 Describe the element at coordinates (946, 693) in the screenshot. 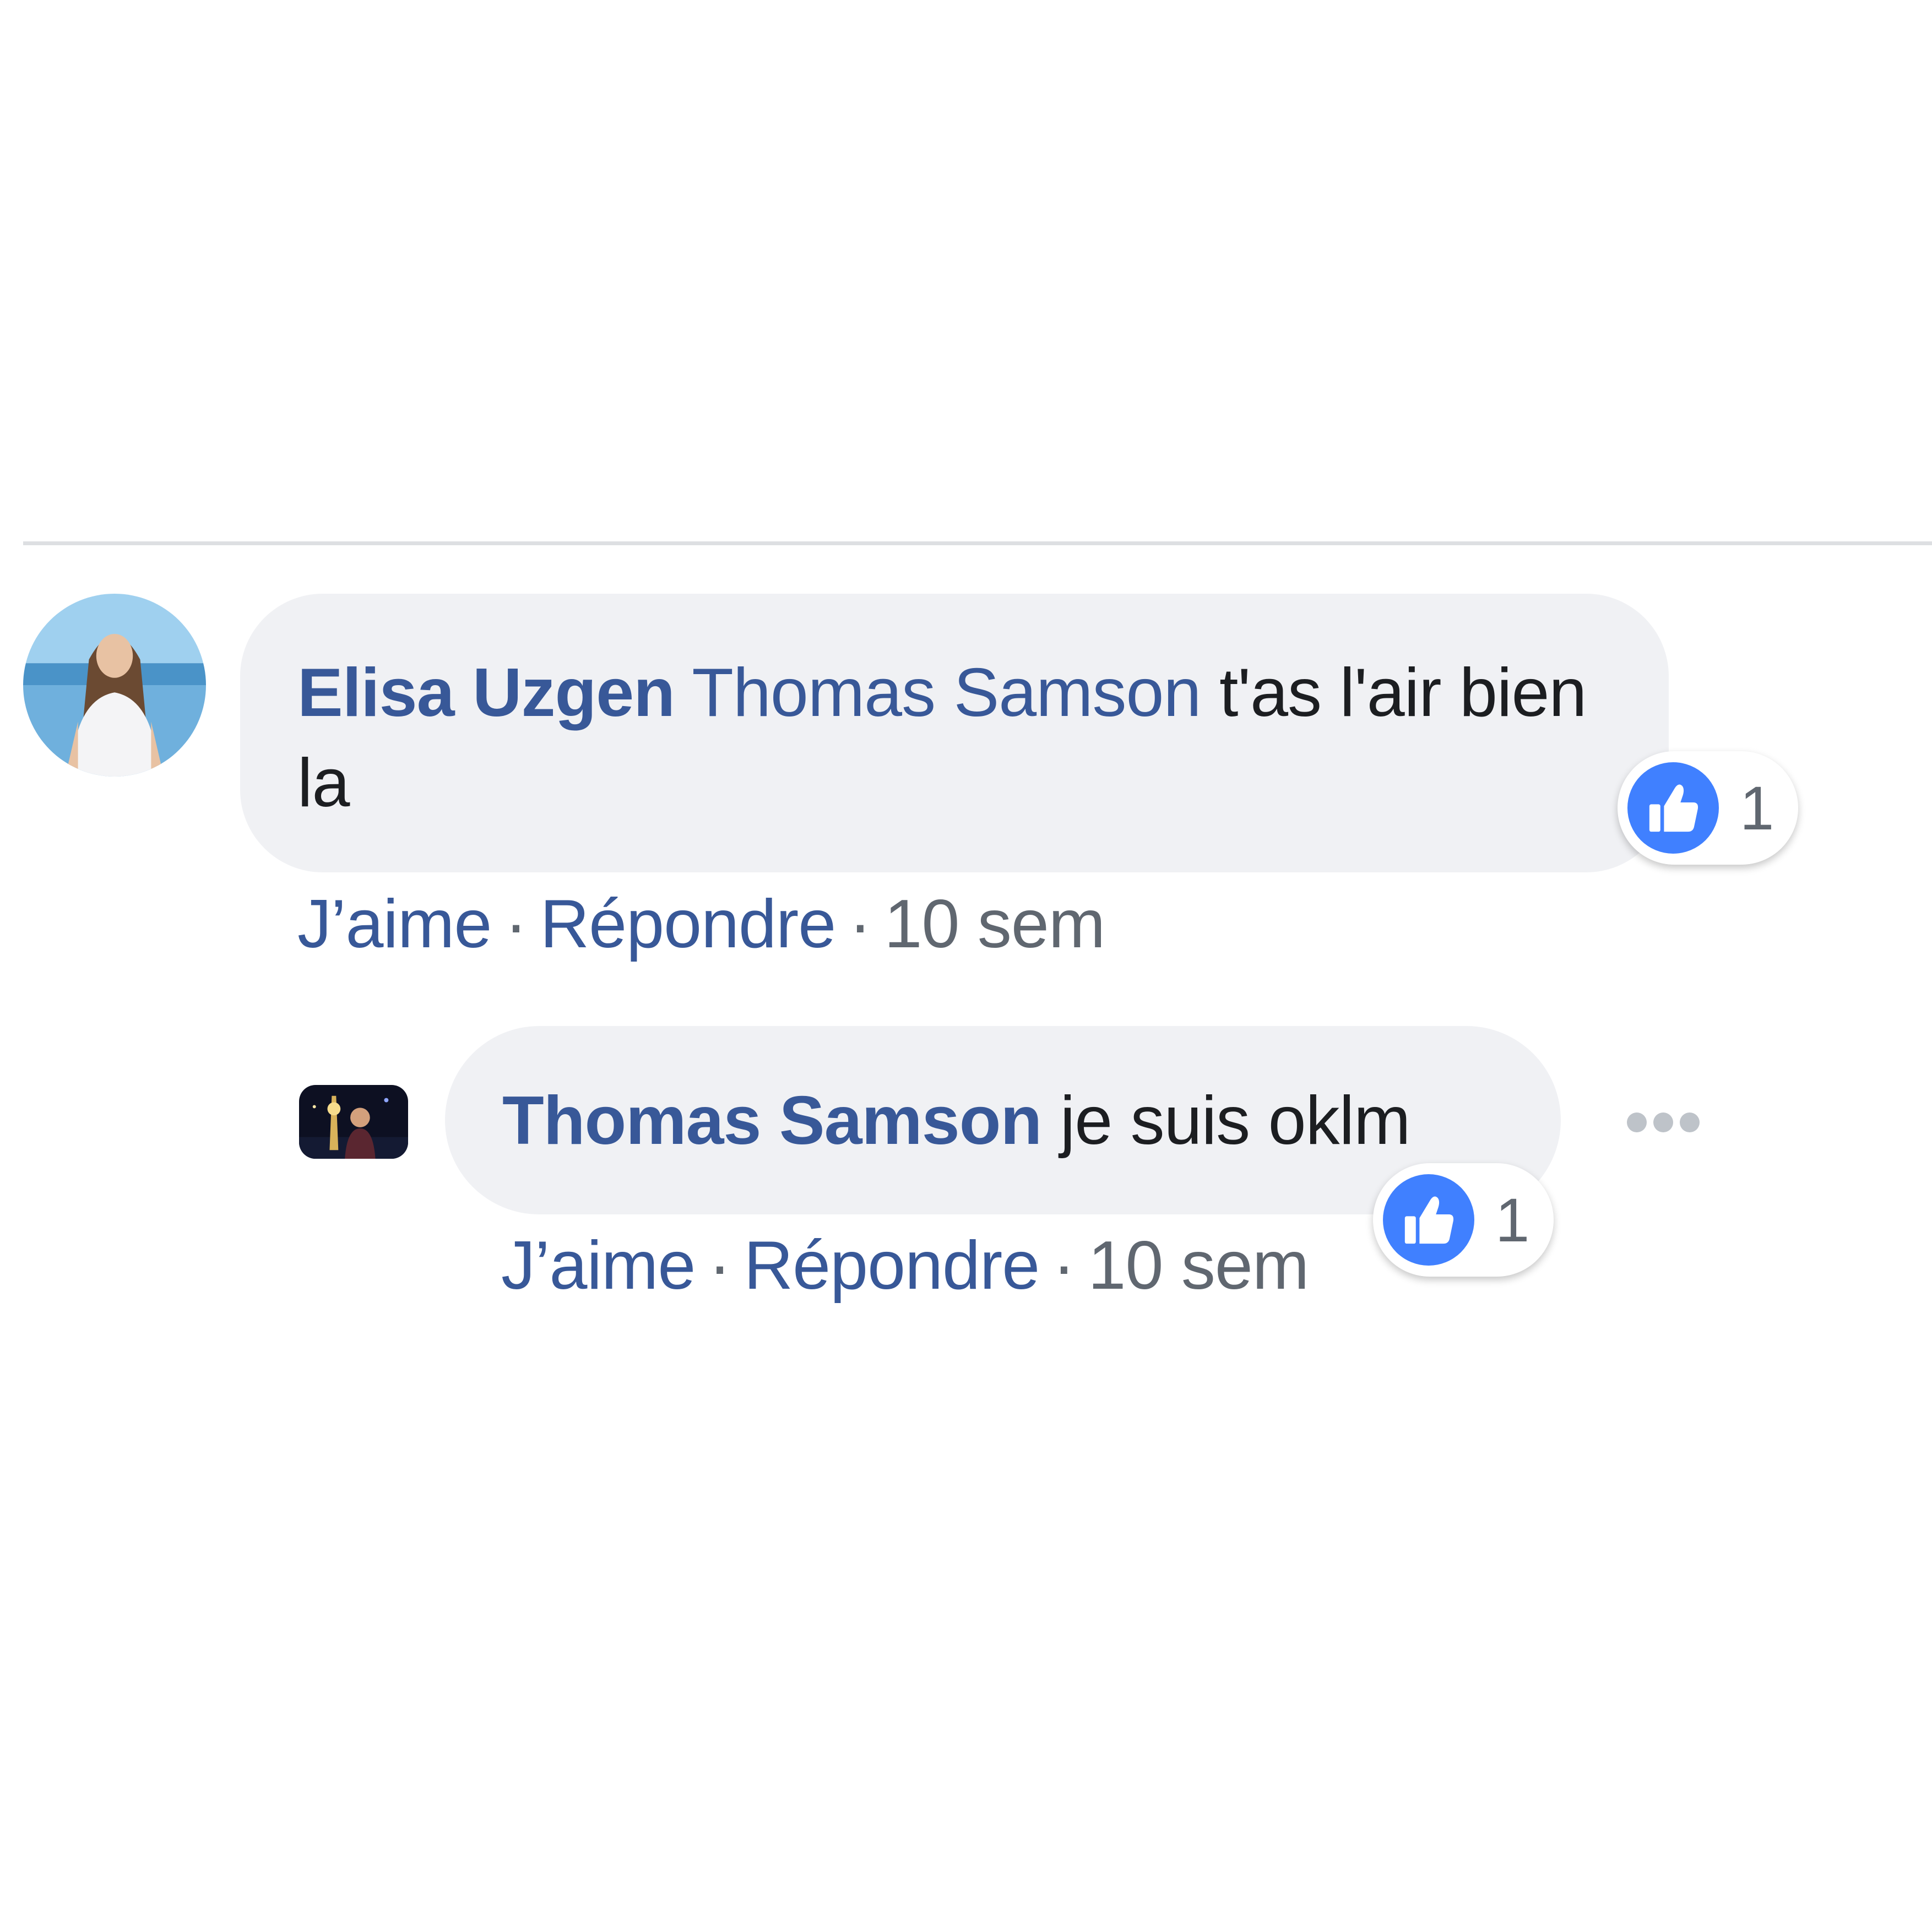

I see `comment-mention: Thomas Samson` at that location.